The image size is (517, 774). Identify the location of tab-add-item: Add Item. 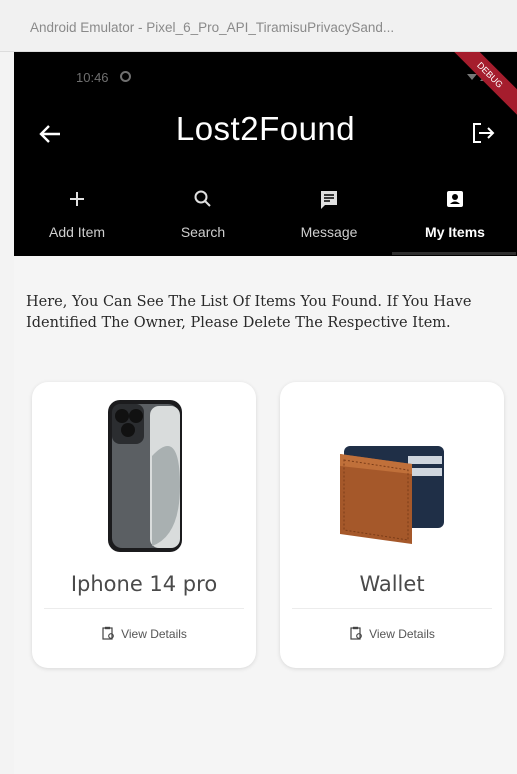
(77, 216).